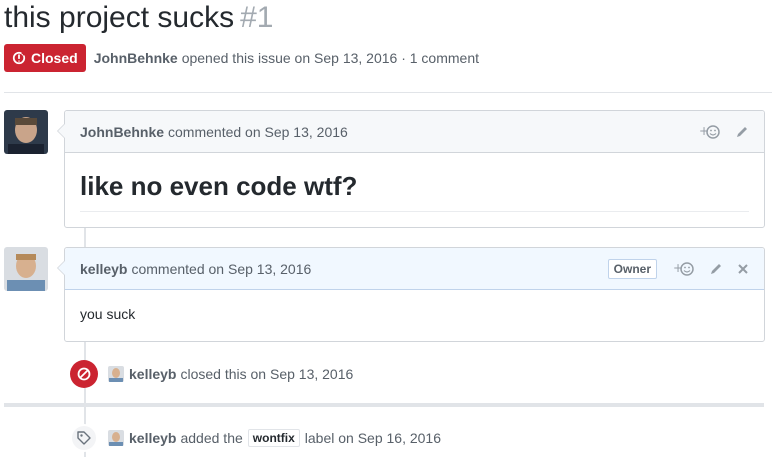 This screenshot has width=772, height=457. What do you see at coordinates (273, 438) in the screenshot?
I see `label-badge: wontfix` at bounding box center [273, 438].